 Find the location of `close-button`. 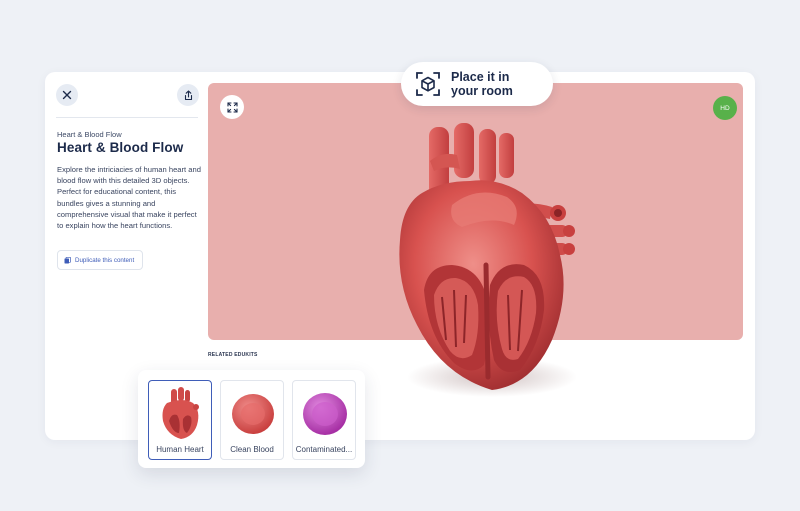

close-button is located at coordinates (67, 95).